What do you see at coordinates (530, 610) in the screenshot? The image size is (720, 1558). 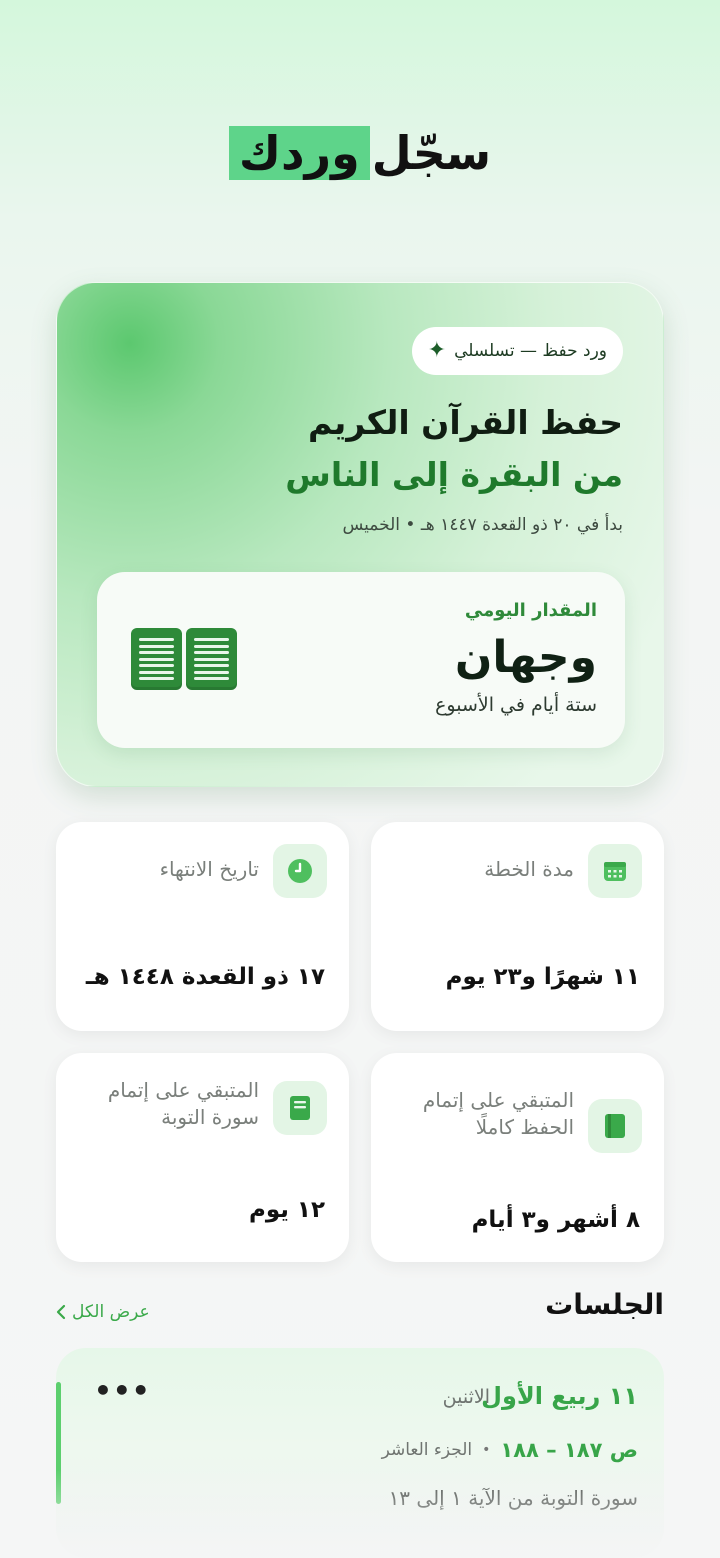 I see `daily-amount-label: المقدار اليومي` at bounding box center [530, 610].